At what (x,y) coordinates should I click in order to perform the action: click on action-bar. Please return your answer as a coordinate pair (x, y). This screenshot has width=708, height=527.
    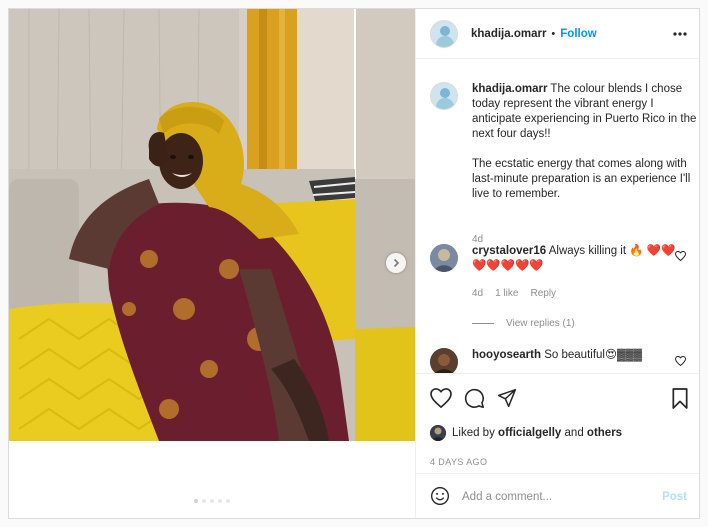
    Looking at the image, I should click on (473, 398).